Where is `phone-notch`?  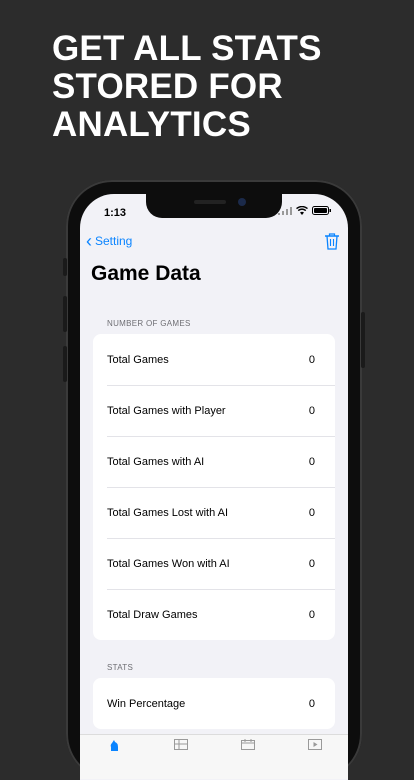 phone-notch is located at coordinates (214, 206).